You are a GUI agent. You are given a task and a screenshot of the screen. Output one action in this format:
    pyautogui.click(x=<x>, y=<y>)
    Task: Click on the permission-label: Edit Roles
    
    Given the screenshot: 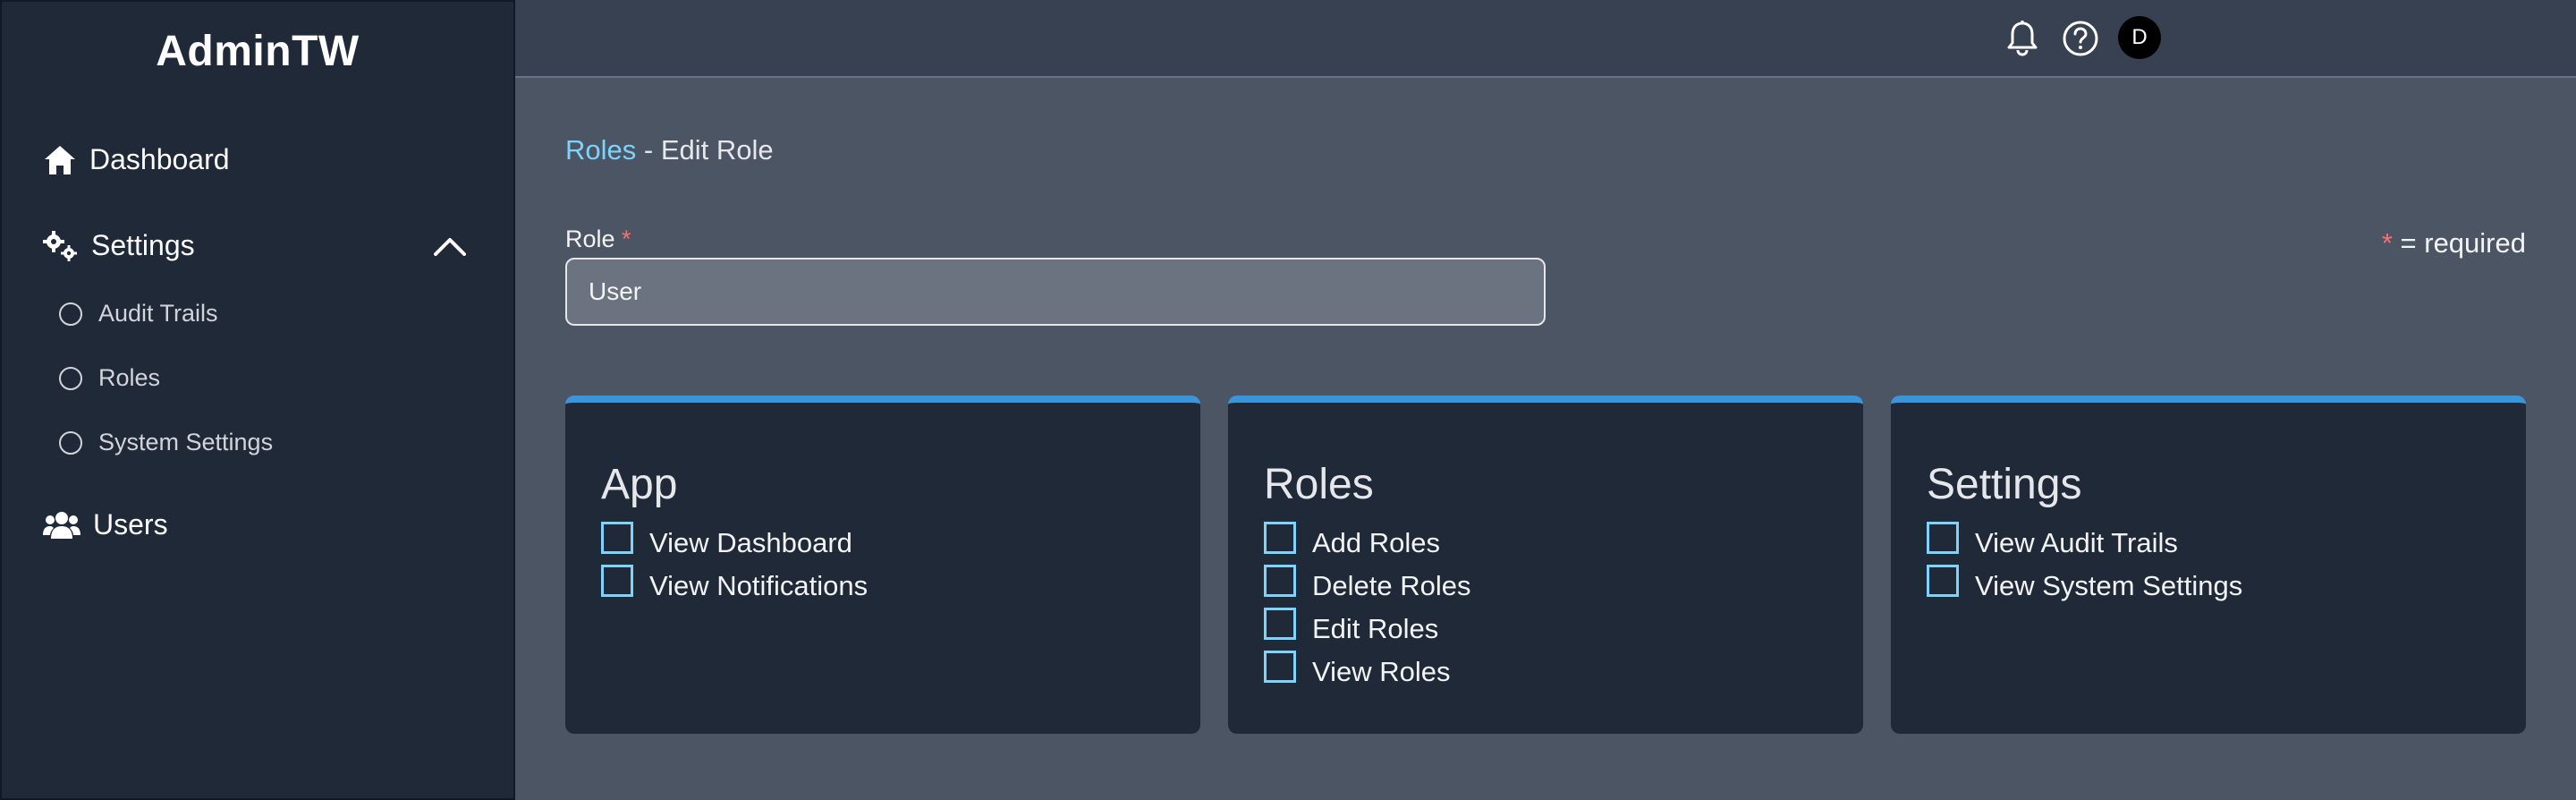 What is the action you would take?
    pyautogui.click(x=1375, y=628)
    